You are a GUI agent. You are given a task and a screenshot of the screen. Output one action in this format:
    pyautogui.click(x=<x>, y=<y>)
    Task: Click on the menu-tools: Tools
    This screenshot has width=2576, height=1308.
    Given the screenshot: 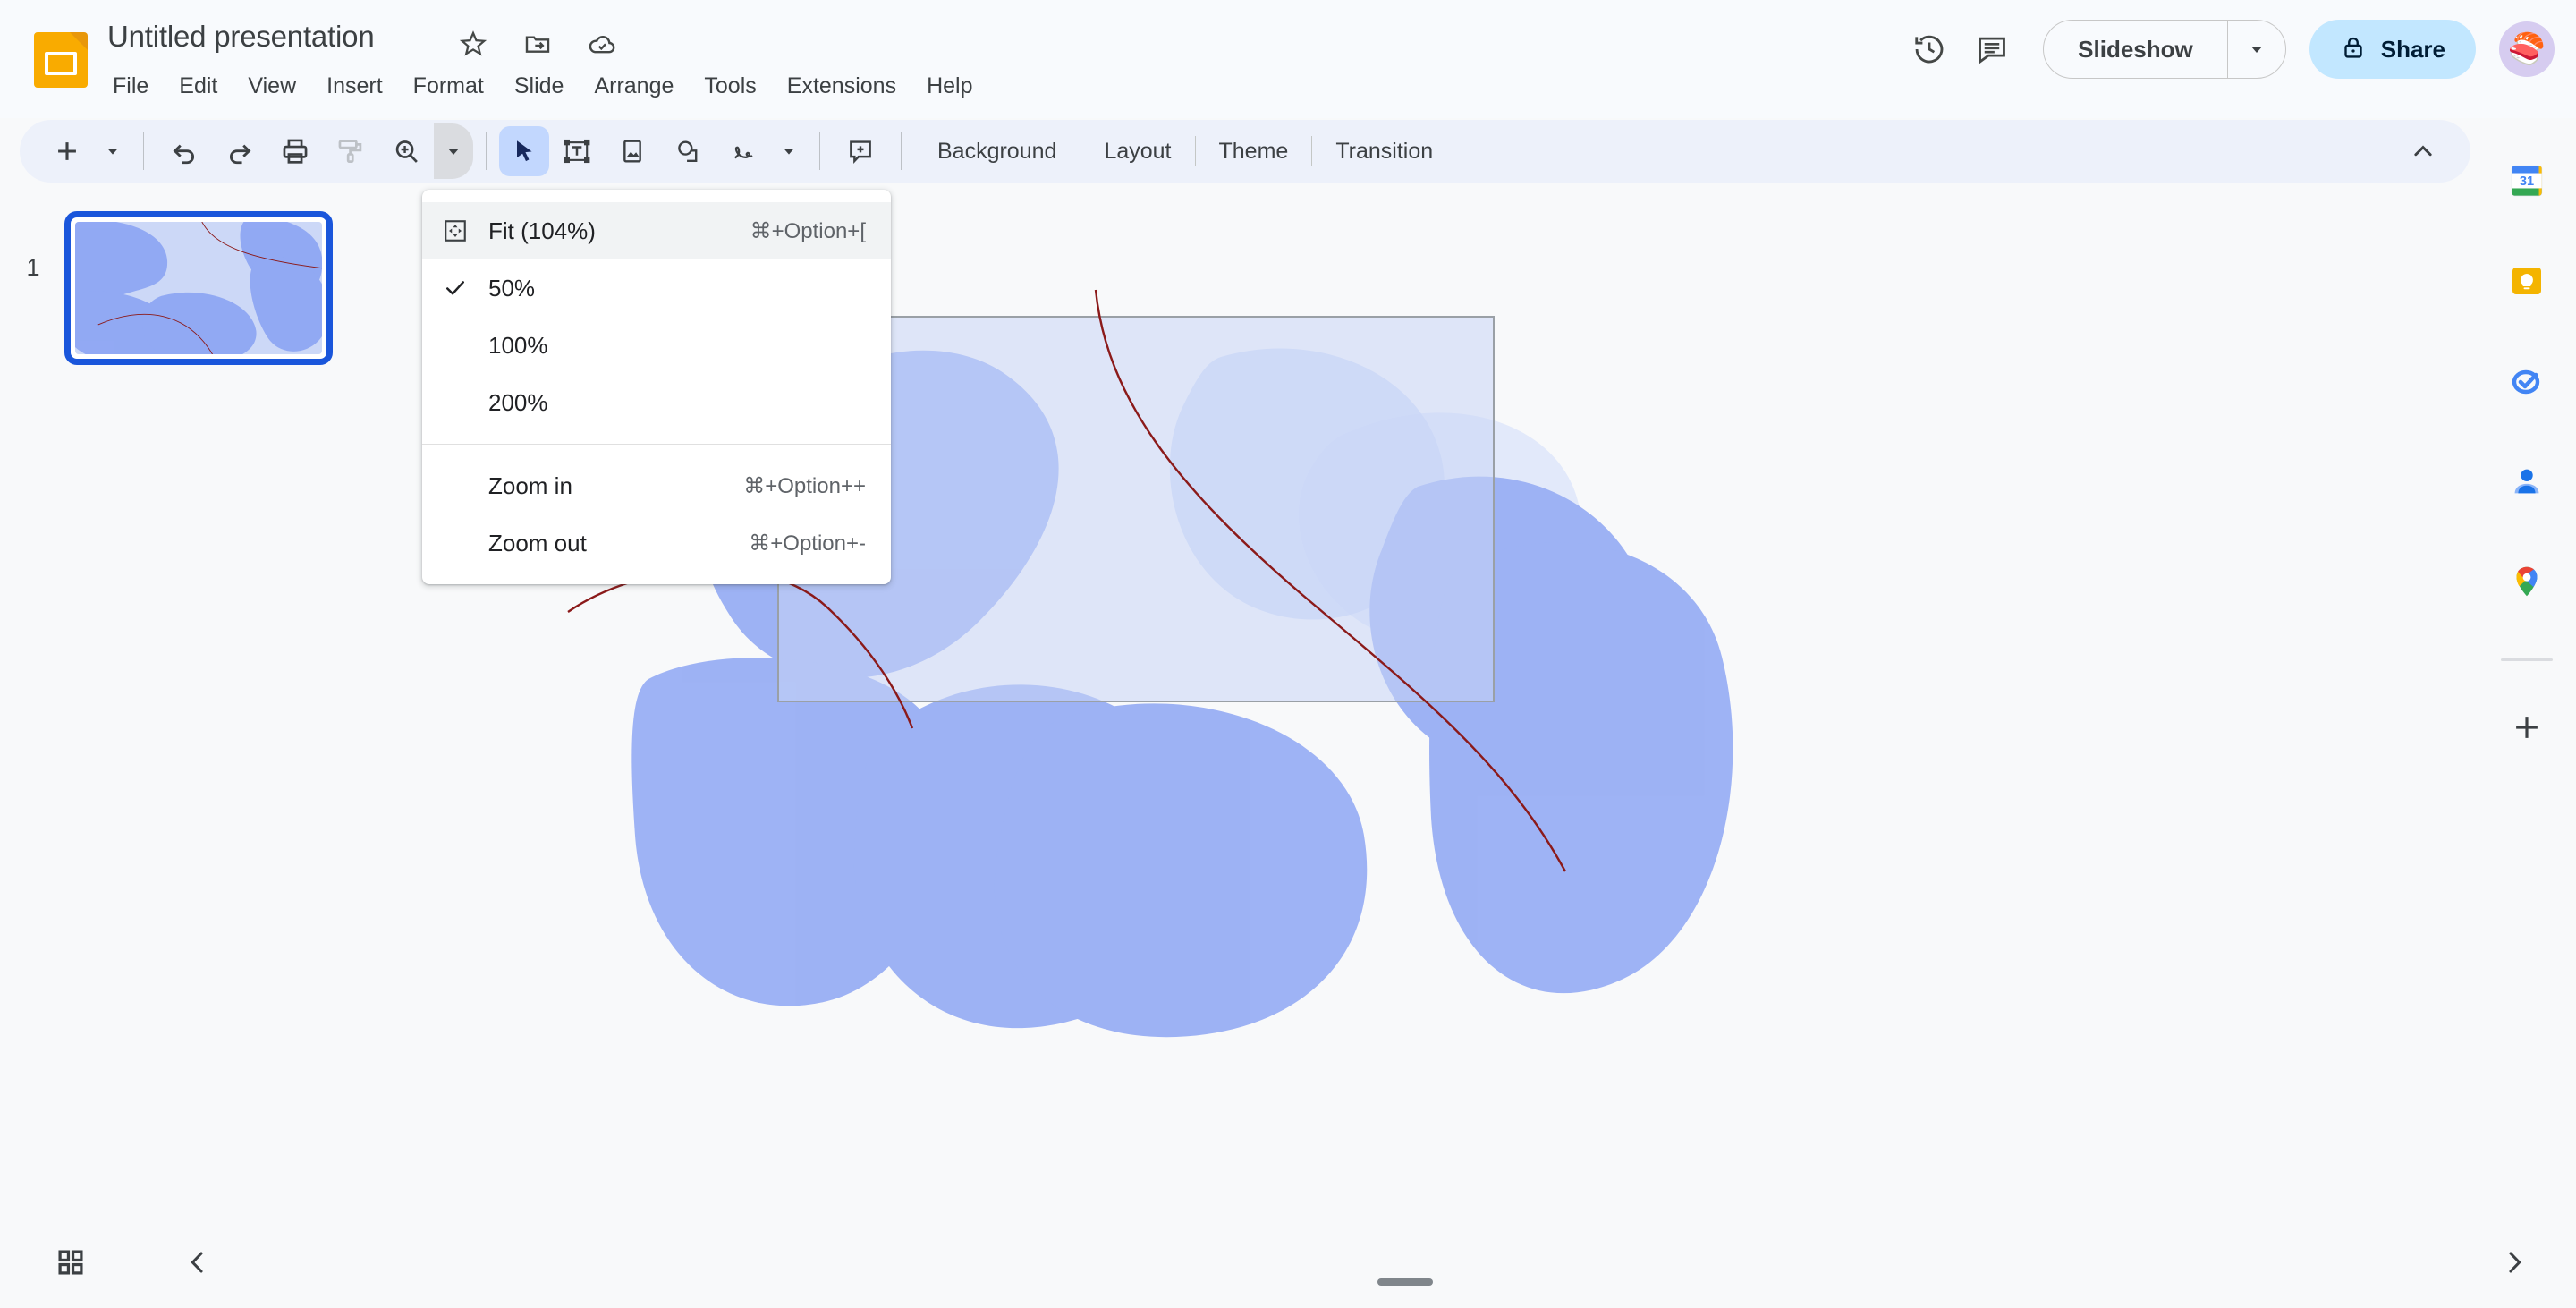 What is the action you would take?
    pyautogui.click(x=730, y=86)
    